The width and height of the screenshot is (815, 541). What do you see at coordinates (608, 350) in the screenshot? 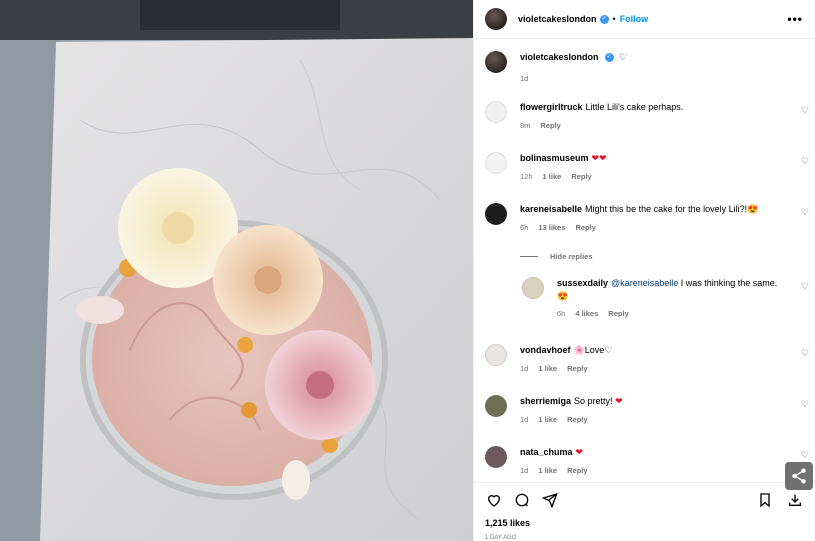
I see `comment-emoji-post: ♡` at bounding box center [608, 350].